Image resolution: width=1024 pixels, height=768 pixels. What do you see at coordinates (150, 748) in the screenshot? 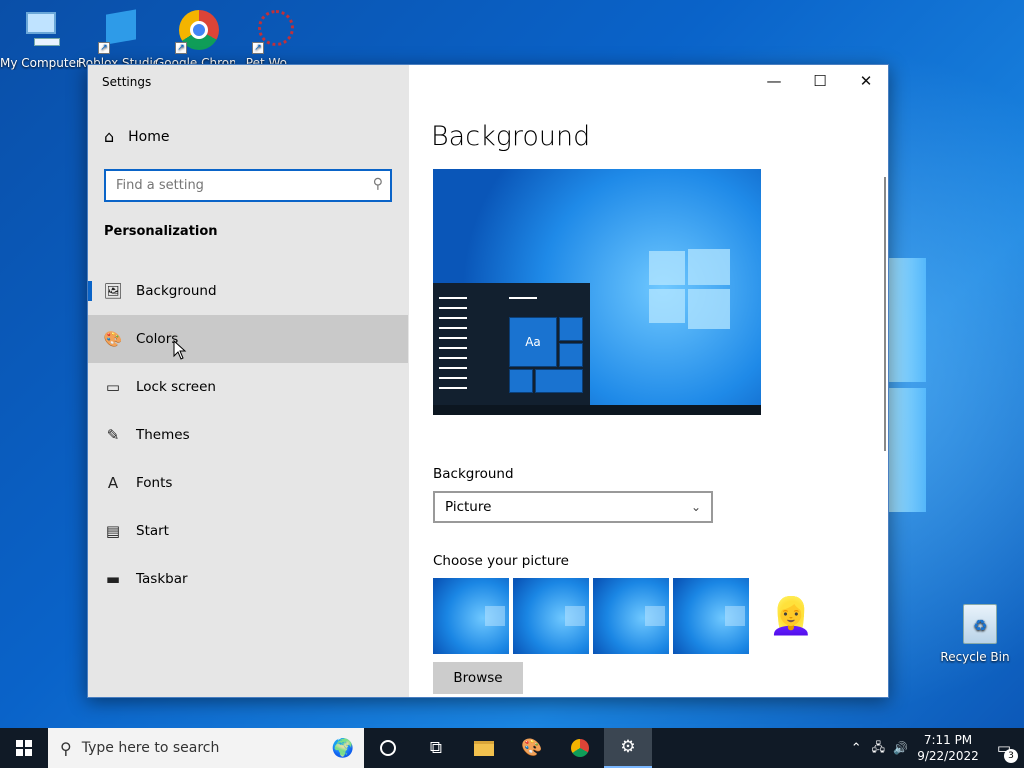
I see `taskbar-search-placeholder: Type here to search` at bounding box center [150, 748].